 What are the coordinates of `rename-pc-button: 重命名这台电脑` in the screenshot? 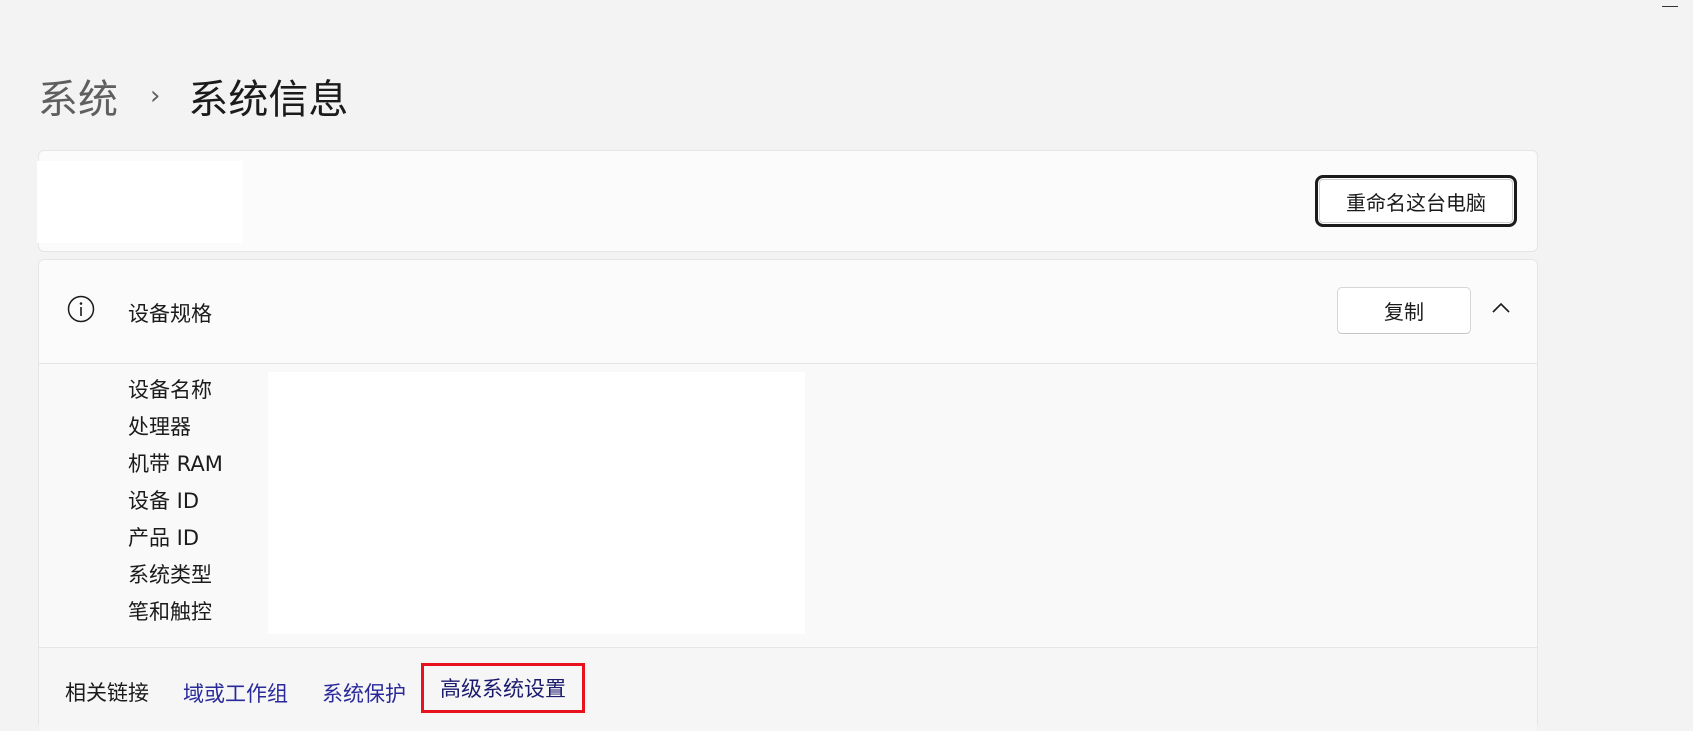 It's located at (1416, 201).